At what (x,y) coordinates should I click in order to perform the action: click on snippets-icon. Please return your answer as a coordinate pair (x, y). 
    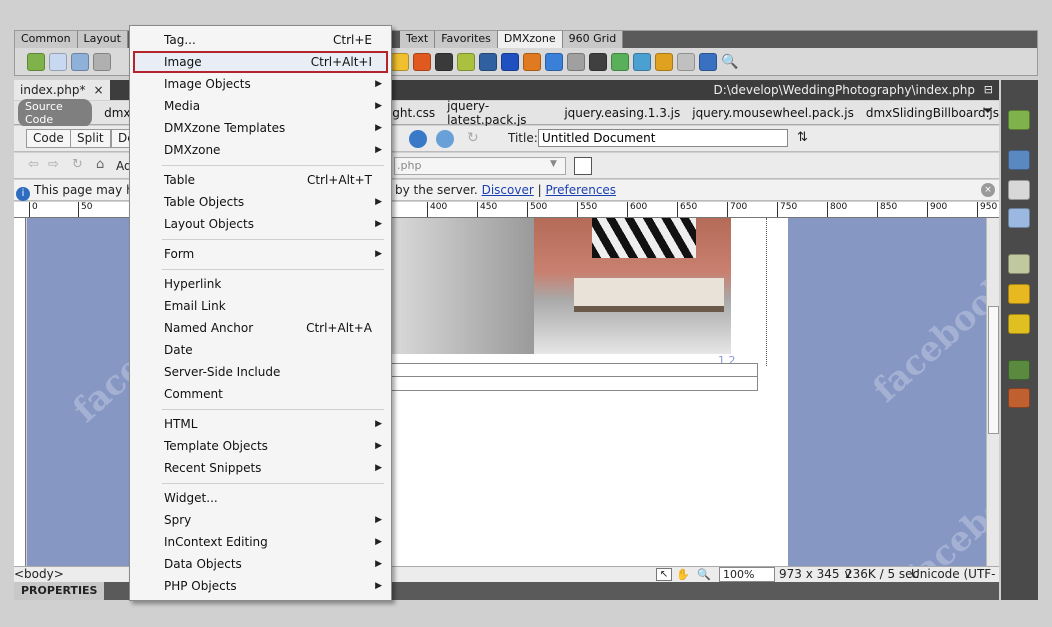
    Looking at the image, I should click on (1019, 264).